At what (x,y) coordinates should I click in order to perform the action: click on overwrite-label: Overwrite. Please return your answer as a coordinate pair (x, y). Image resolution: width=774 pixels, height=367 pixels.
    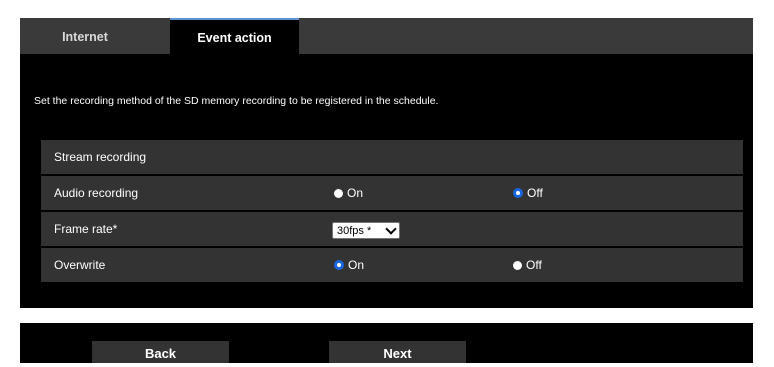
    Looking at the image, I should click on (184, 265).